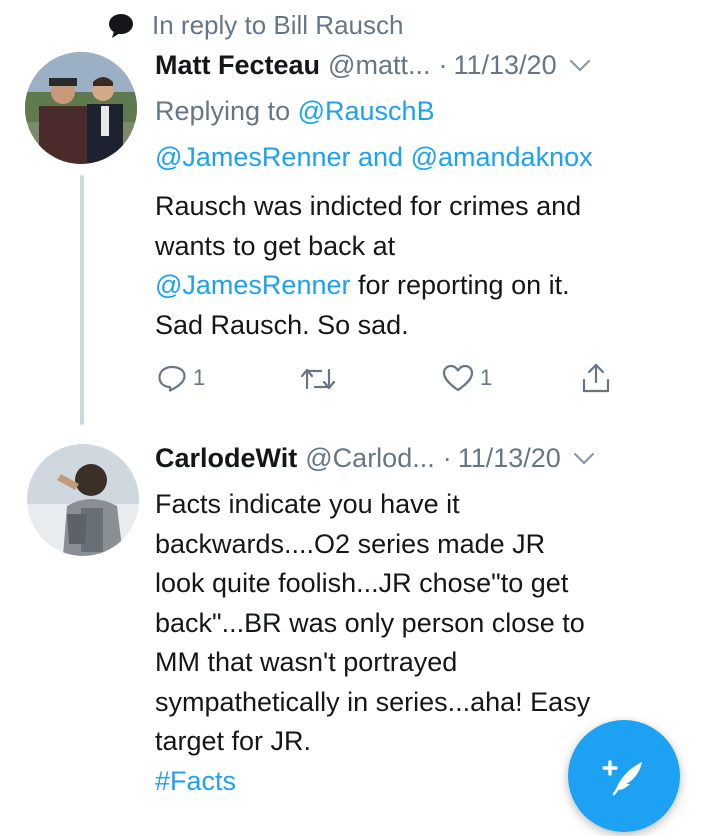 Image resolution: width=706 pixels, height=836 pixels. Describe the element at coordinates (82, 300) in the screenshot. I see `thread-line` at that location.